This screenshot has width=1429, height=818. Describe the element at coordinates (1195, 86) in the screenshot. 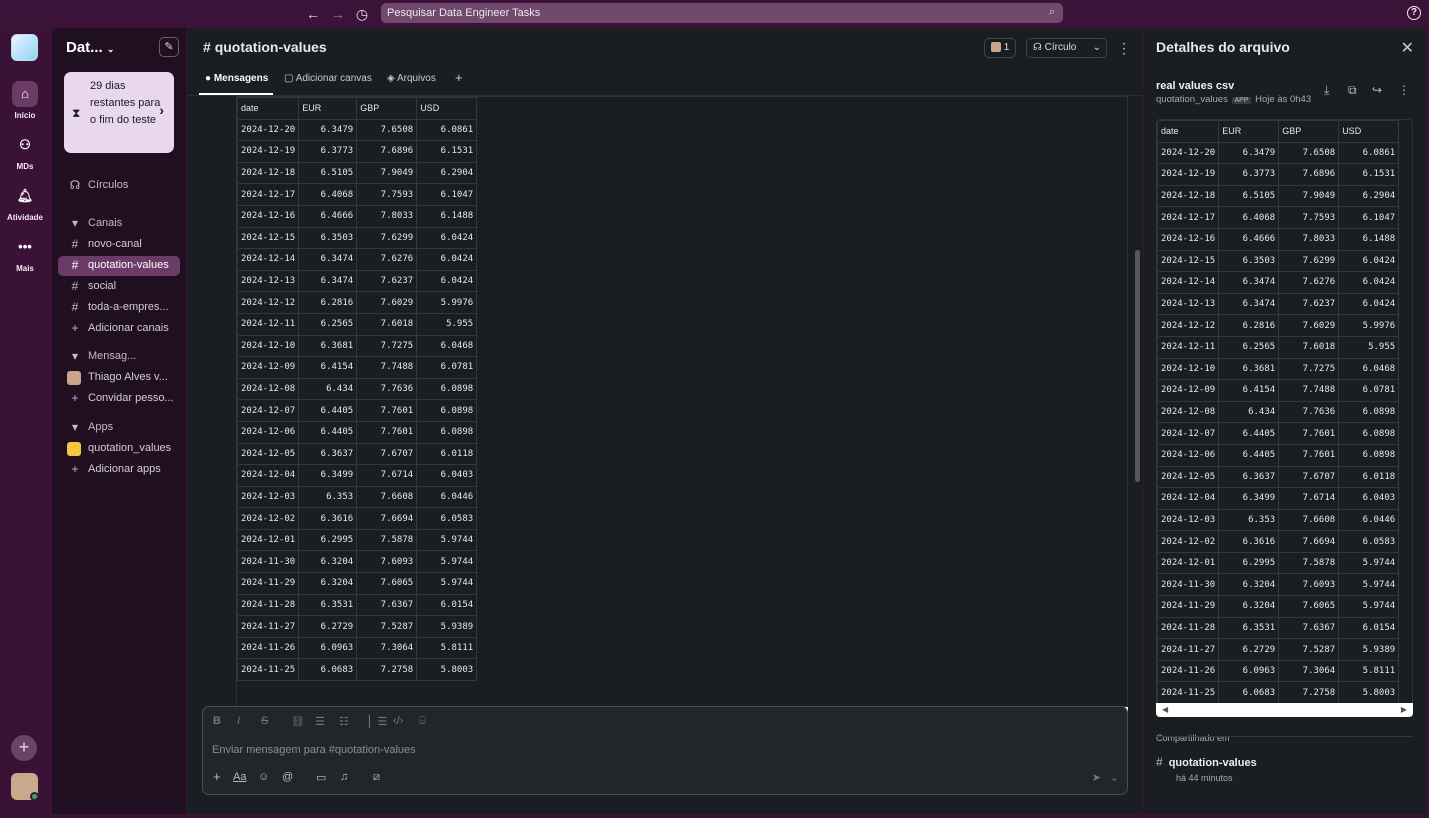

I see `file-name: real values csv` at that location.